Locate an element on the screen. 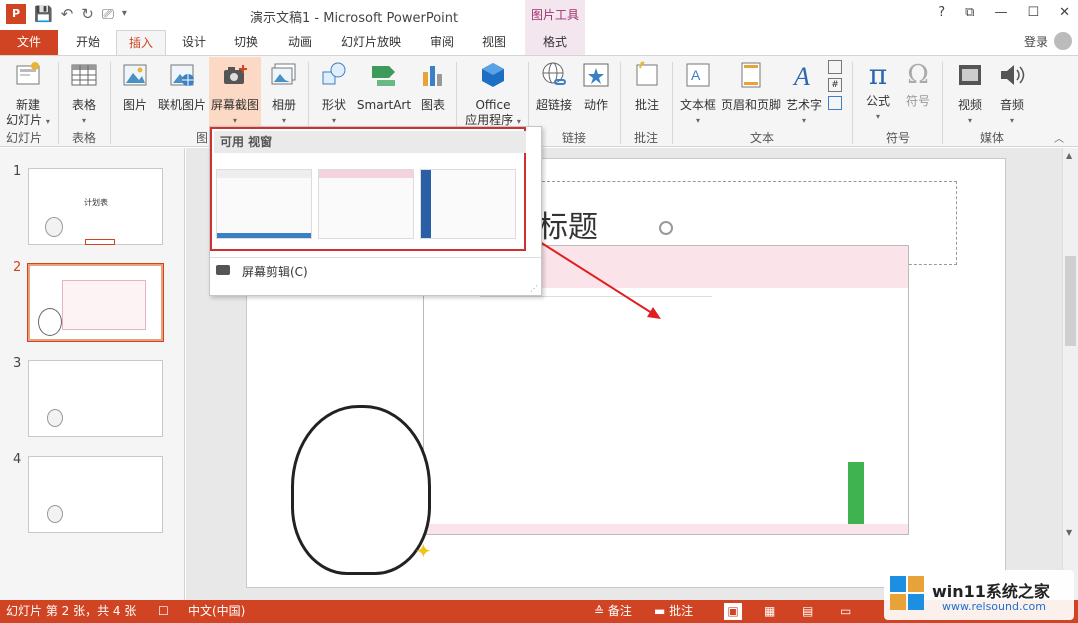  window-thumb-1-bar is located at coordinates (264, 174).